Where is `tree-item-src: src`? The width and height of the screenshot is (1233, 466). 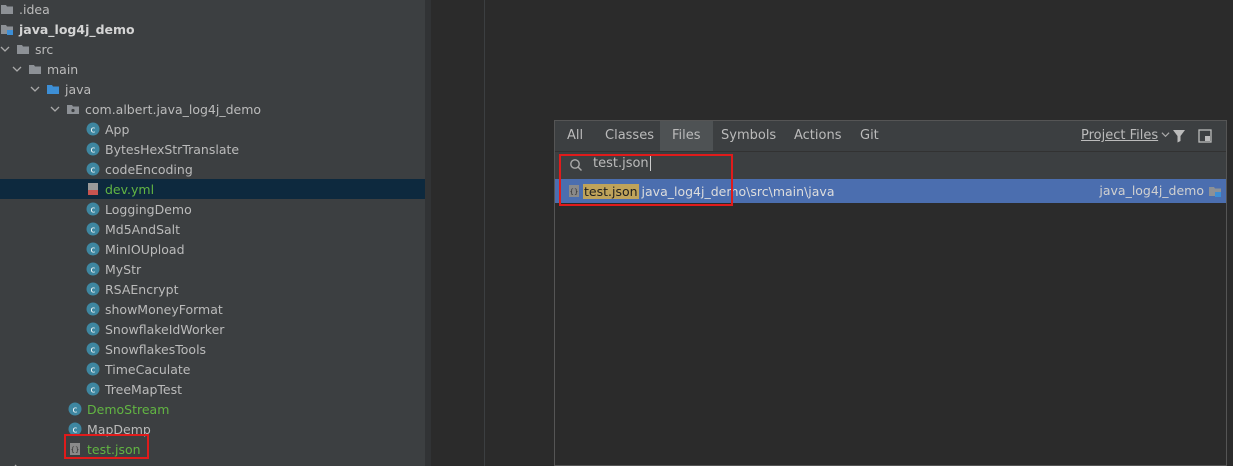 tree-item-src: src is located at coordinates (212, 49).